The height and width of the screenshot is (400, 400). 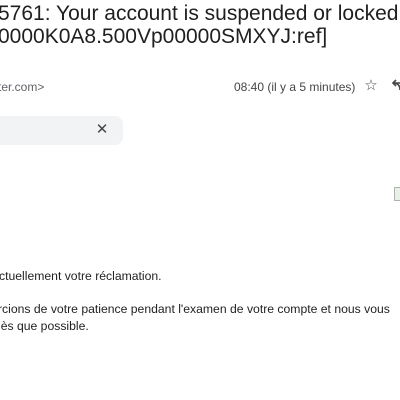 I want to click on body-line-3: lès que possible., so click(x=44, y=326).